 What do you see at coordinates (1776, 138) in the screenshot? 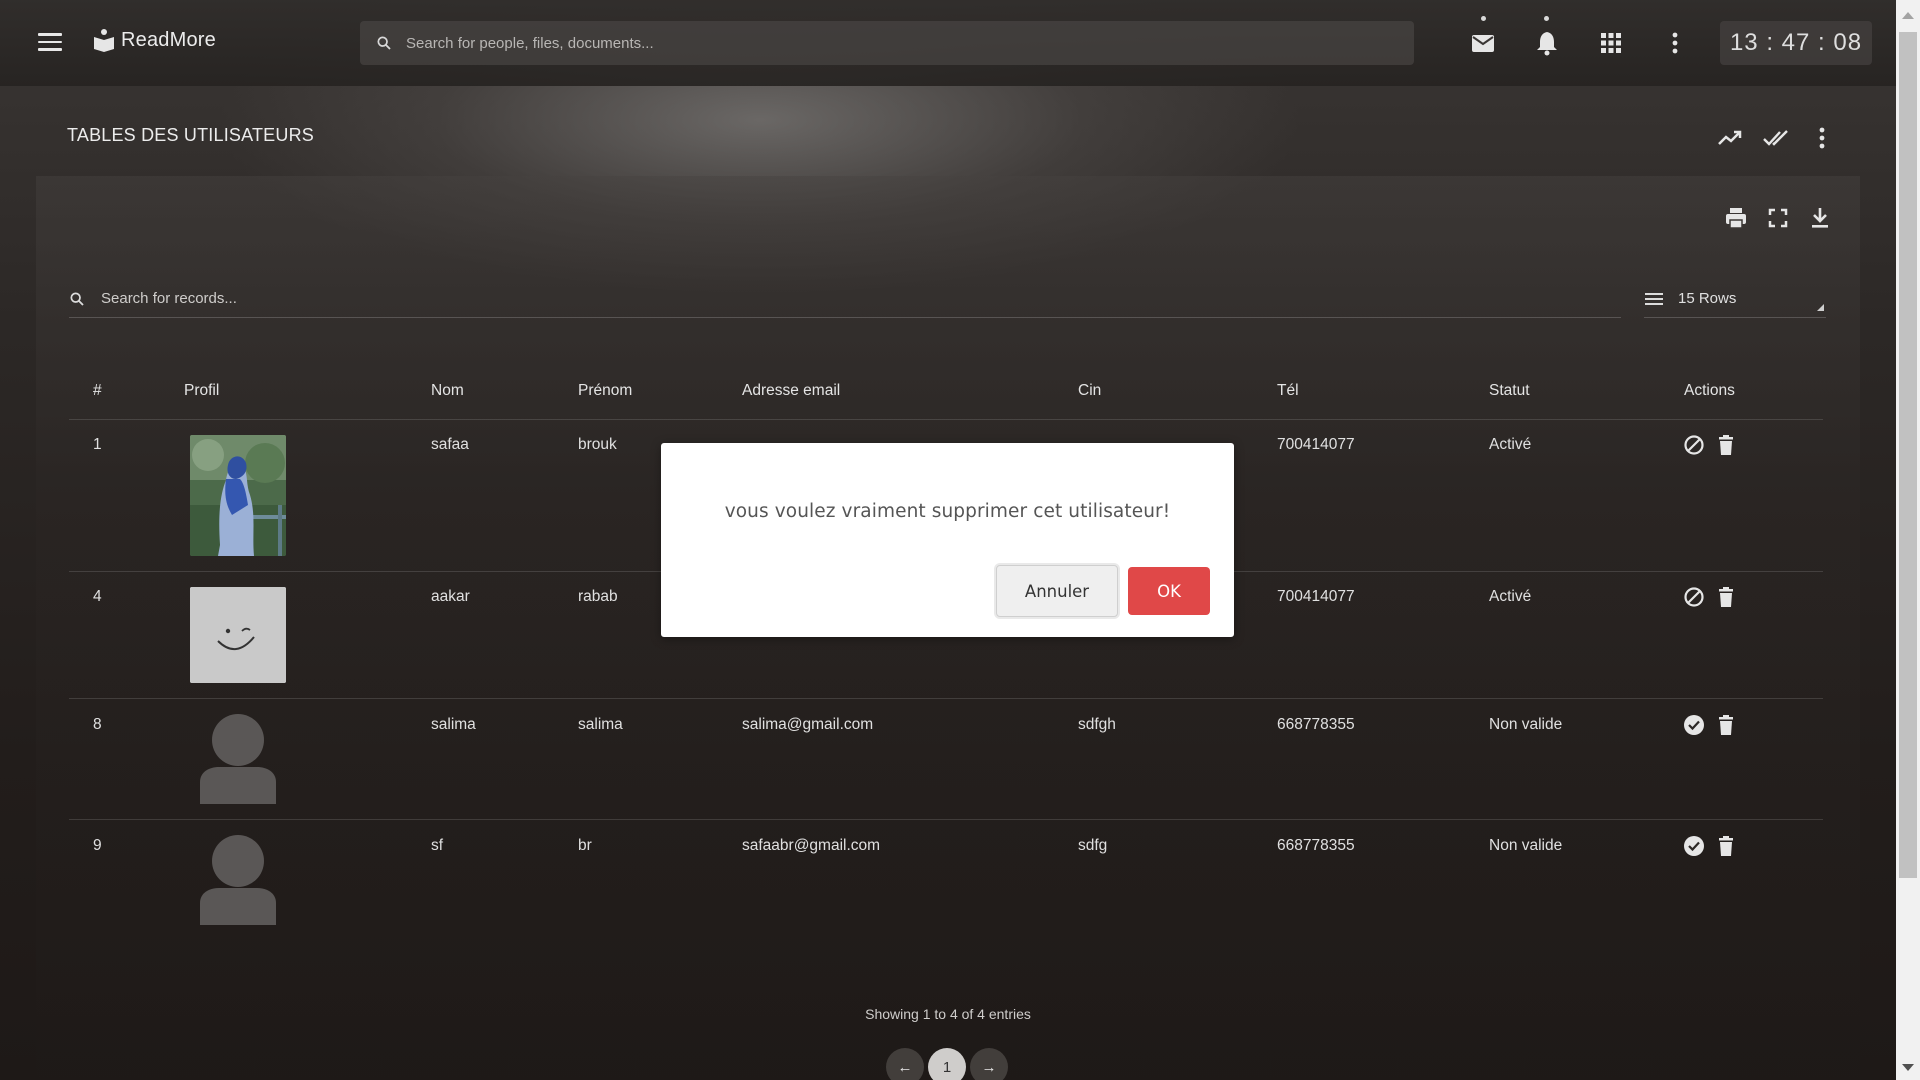
I see `done-all-icon` at bounding box center [1776, 138].